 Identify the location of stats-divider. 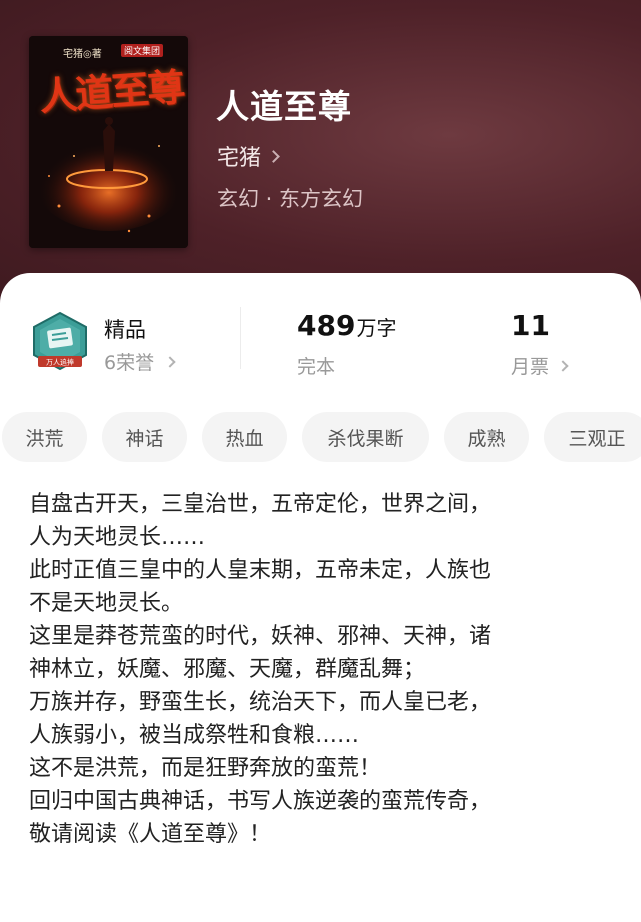
(240, 338).